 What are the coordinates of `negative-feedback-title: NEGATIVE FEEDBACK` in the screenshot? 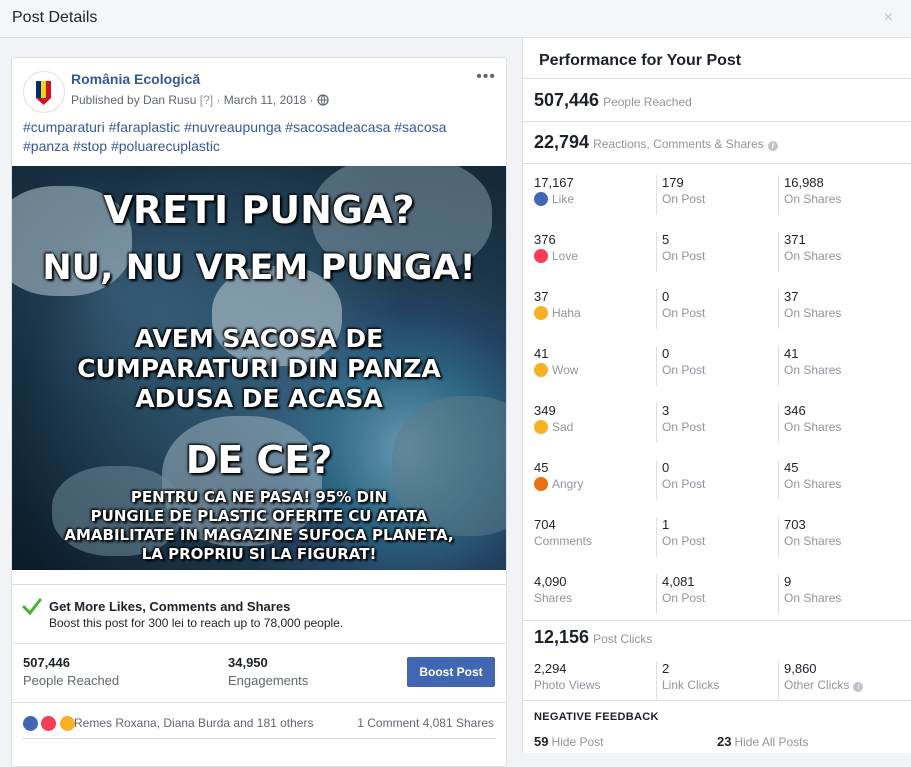 It's located at (596, 717).